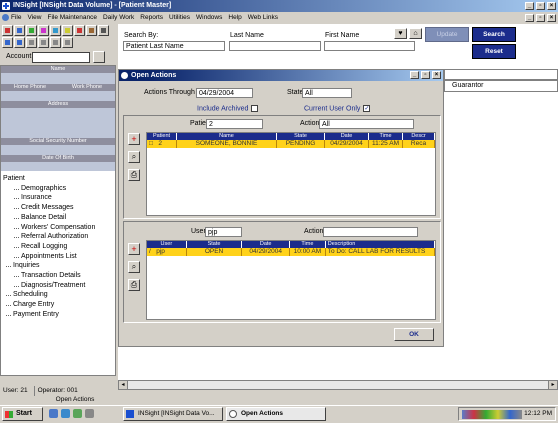  Describe the element at coordinates (386, 136) in the screenshot. I see `col-time: Time` at that location.